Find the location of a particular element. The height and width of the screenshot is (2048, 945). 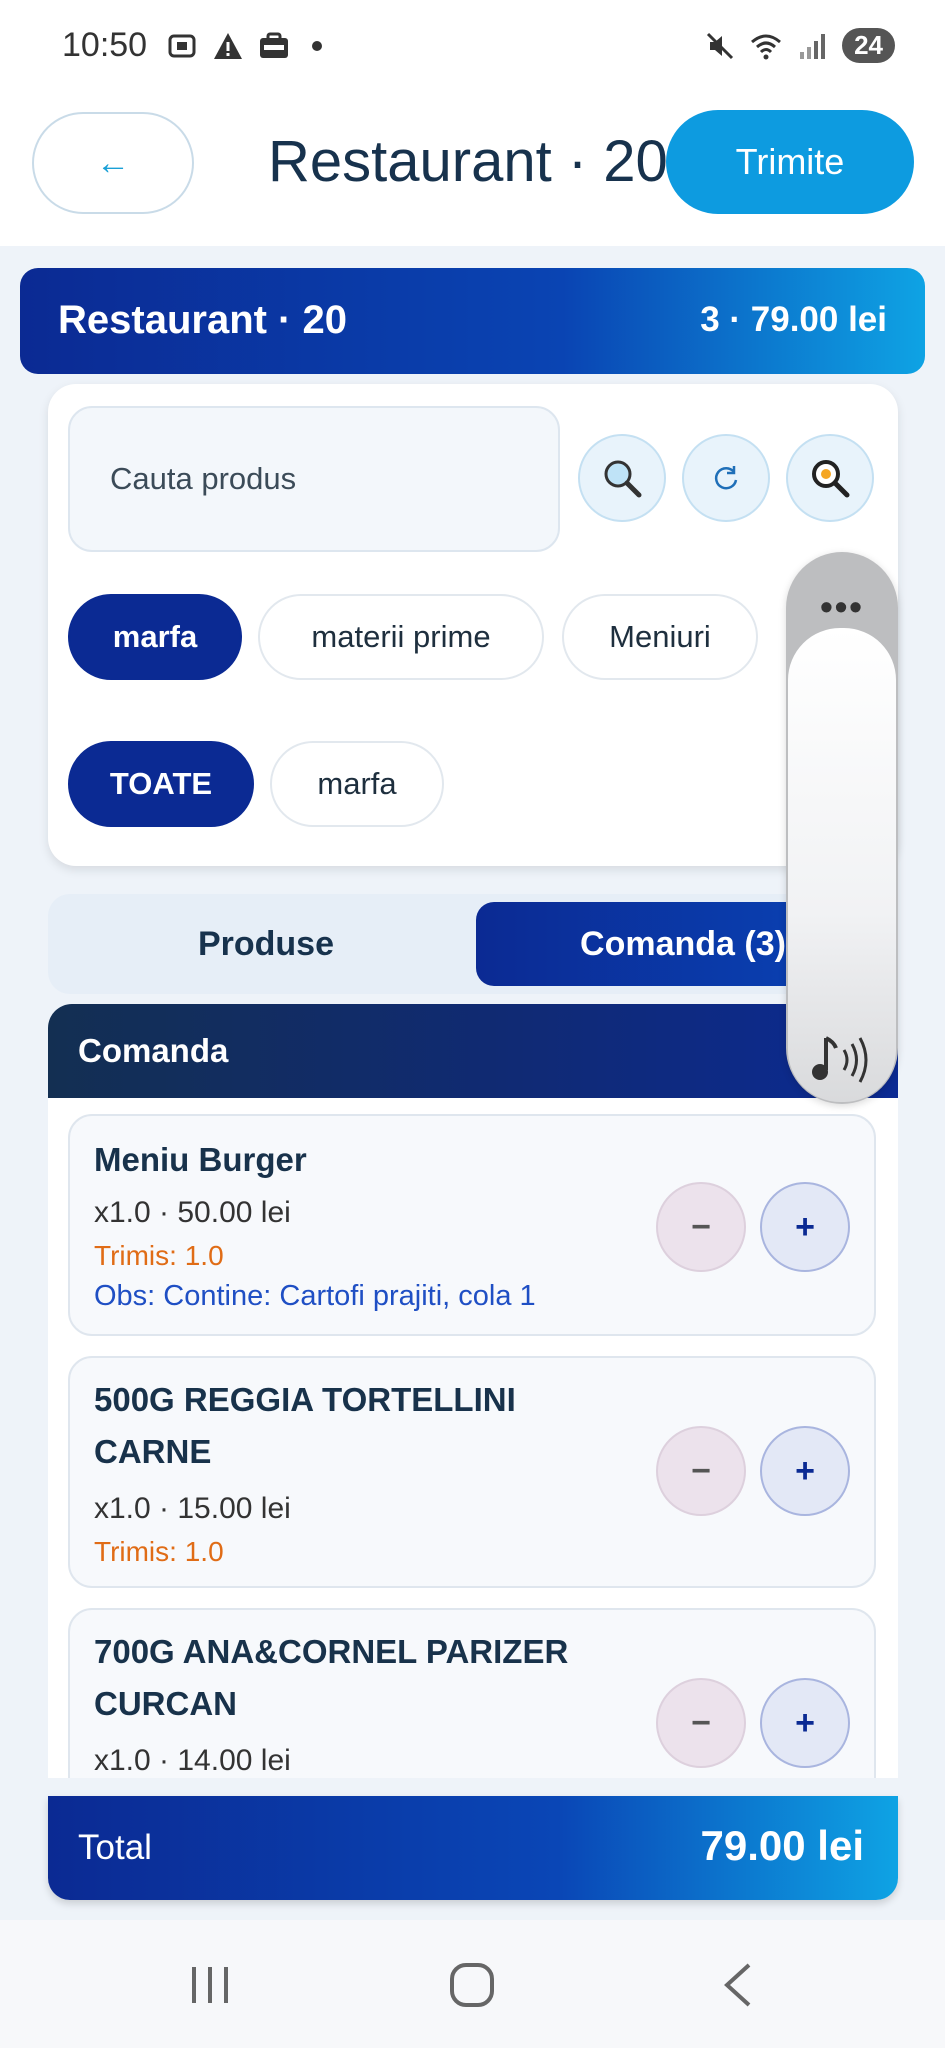

total-value: 79.00 lei is located at coordinates (782, 1845).